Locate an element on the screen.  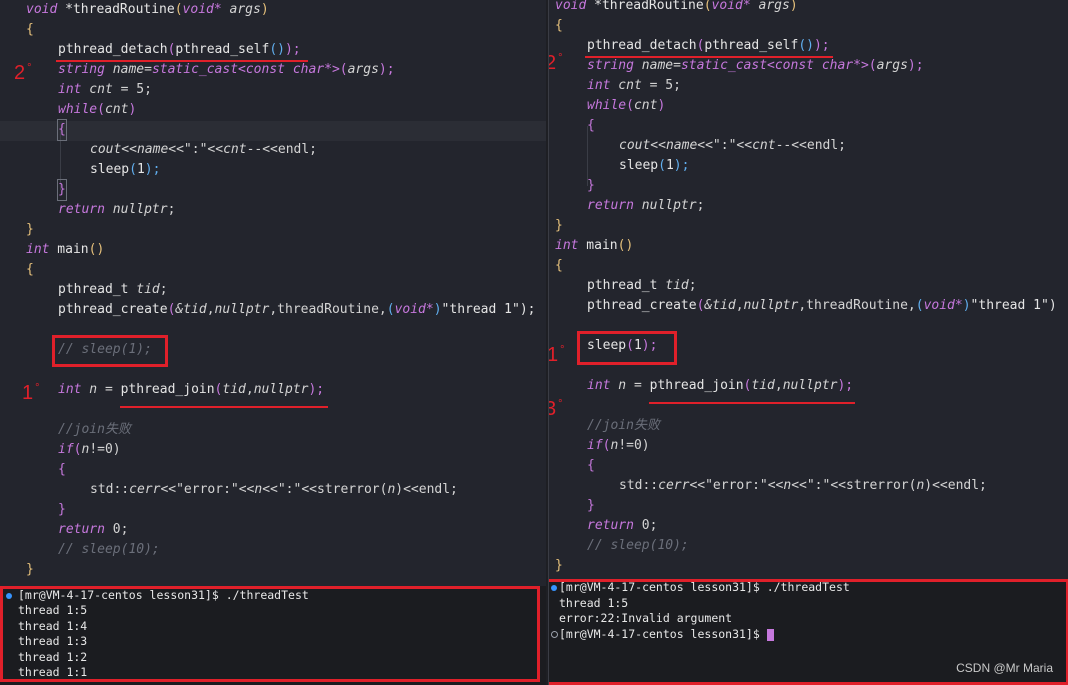
annotation-label: 2 is located at coordinates (552, 63).